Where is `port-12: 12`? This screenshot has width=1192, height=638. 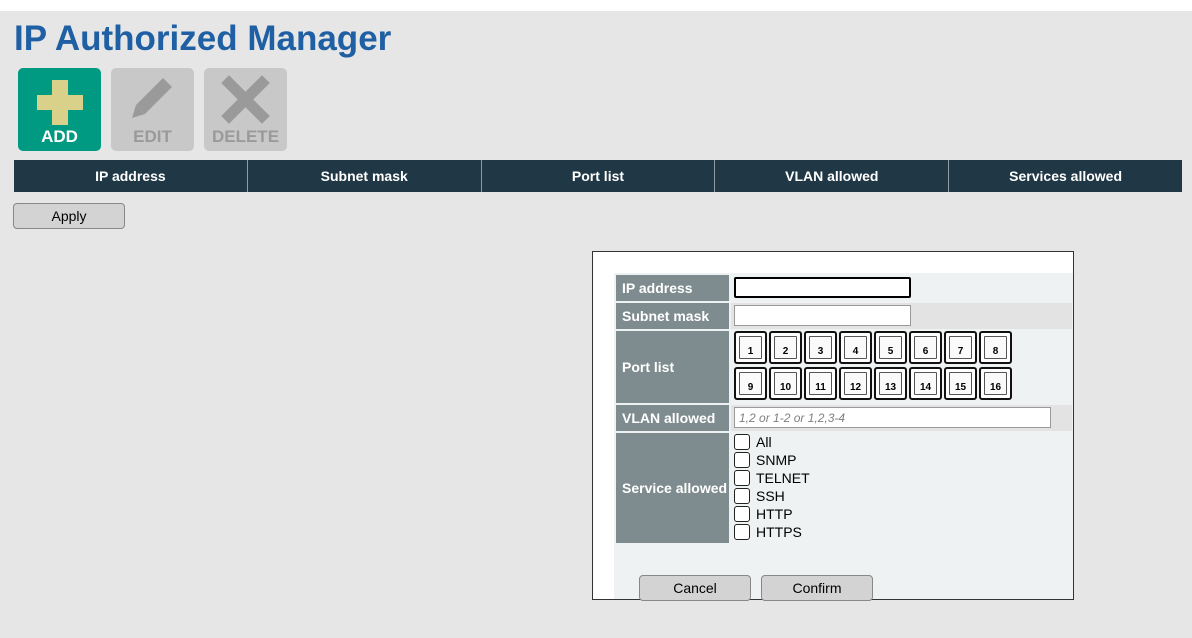 port-12: 12 is located at coordinates (855, 383).